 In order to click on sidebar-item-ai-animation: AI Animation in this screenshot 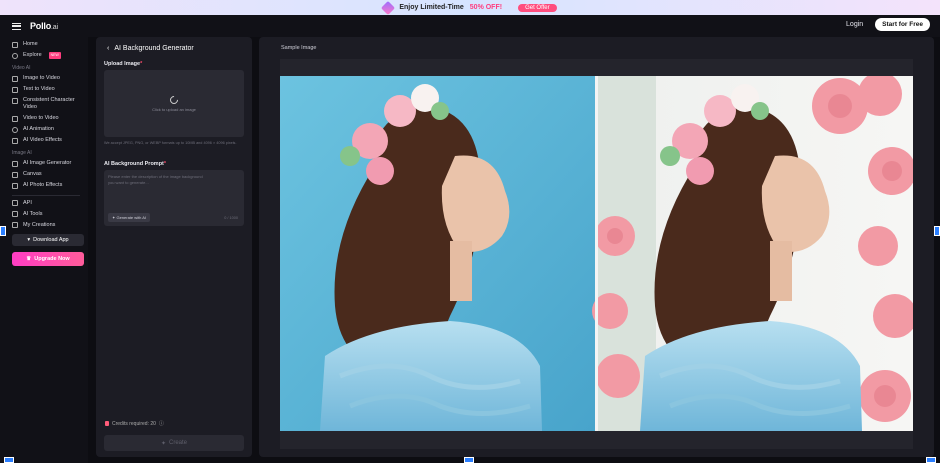, I will do `click(50, 129)`.